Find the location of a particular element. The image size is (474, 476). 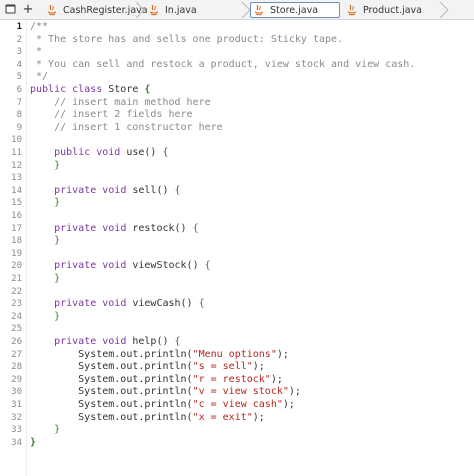

code-line: 17 private void restock() { is located at coordinates (237, 229).